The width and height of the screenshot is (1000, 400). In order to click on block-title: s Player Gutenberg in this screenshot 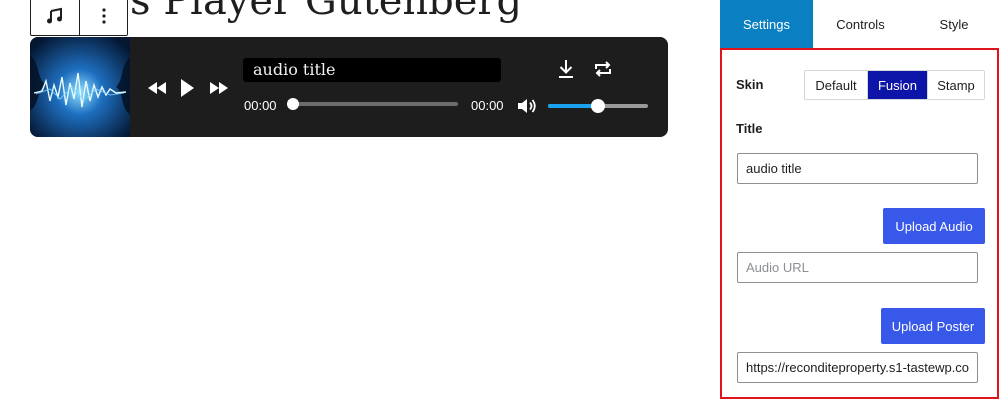, I will do `click(326, 12)`.